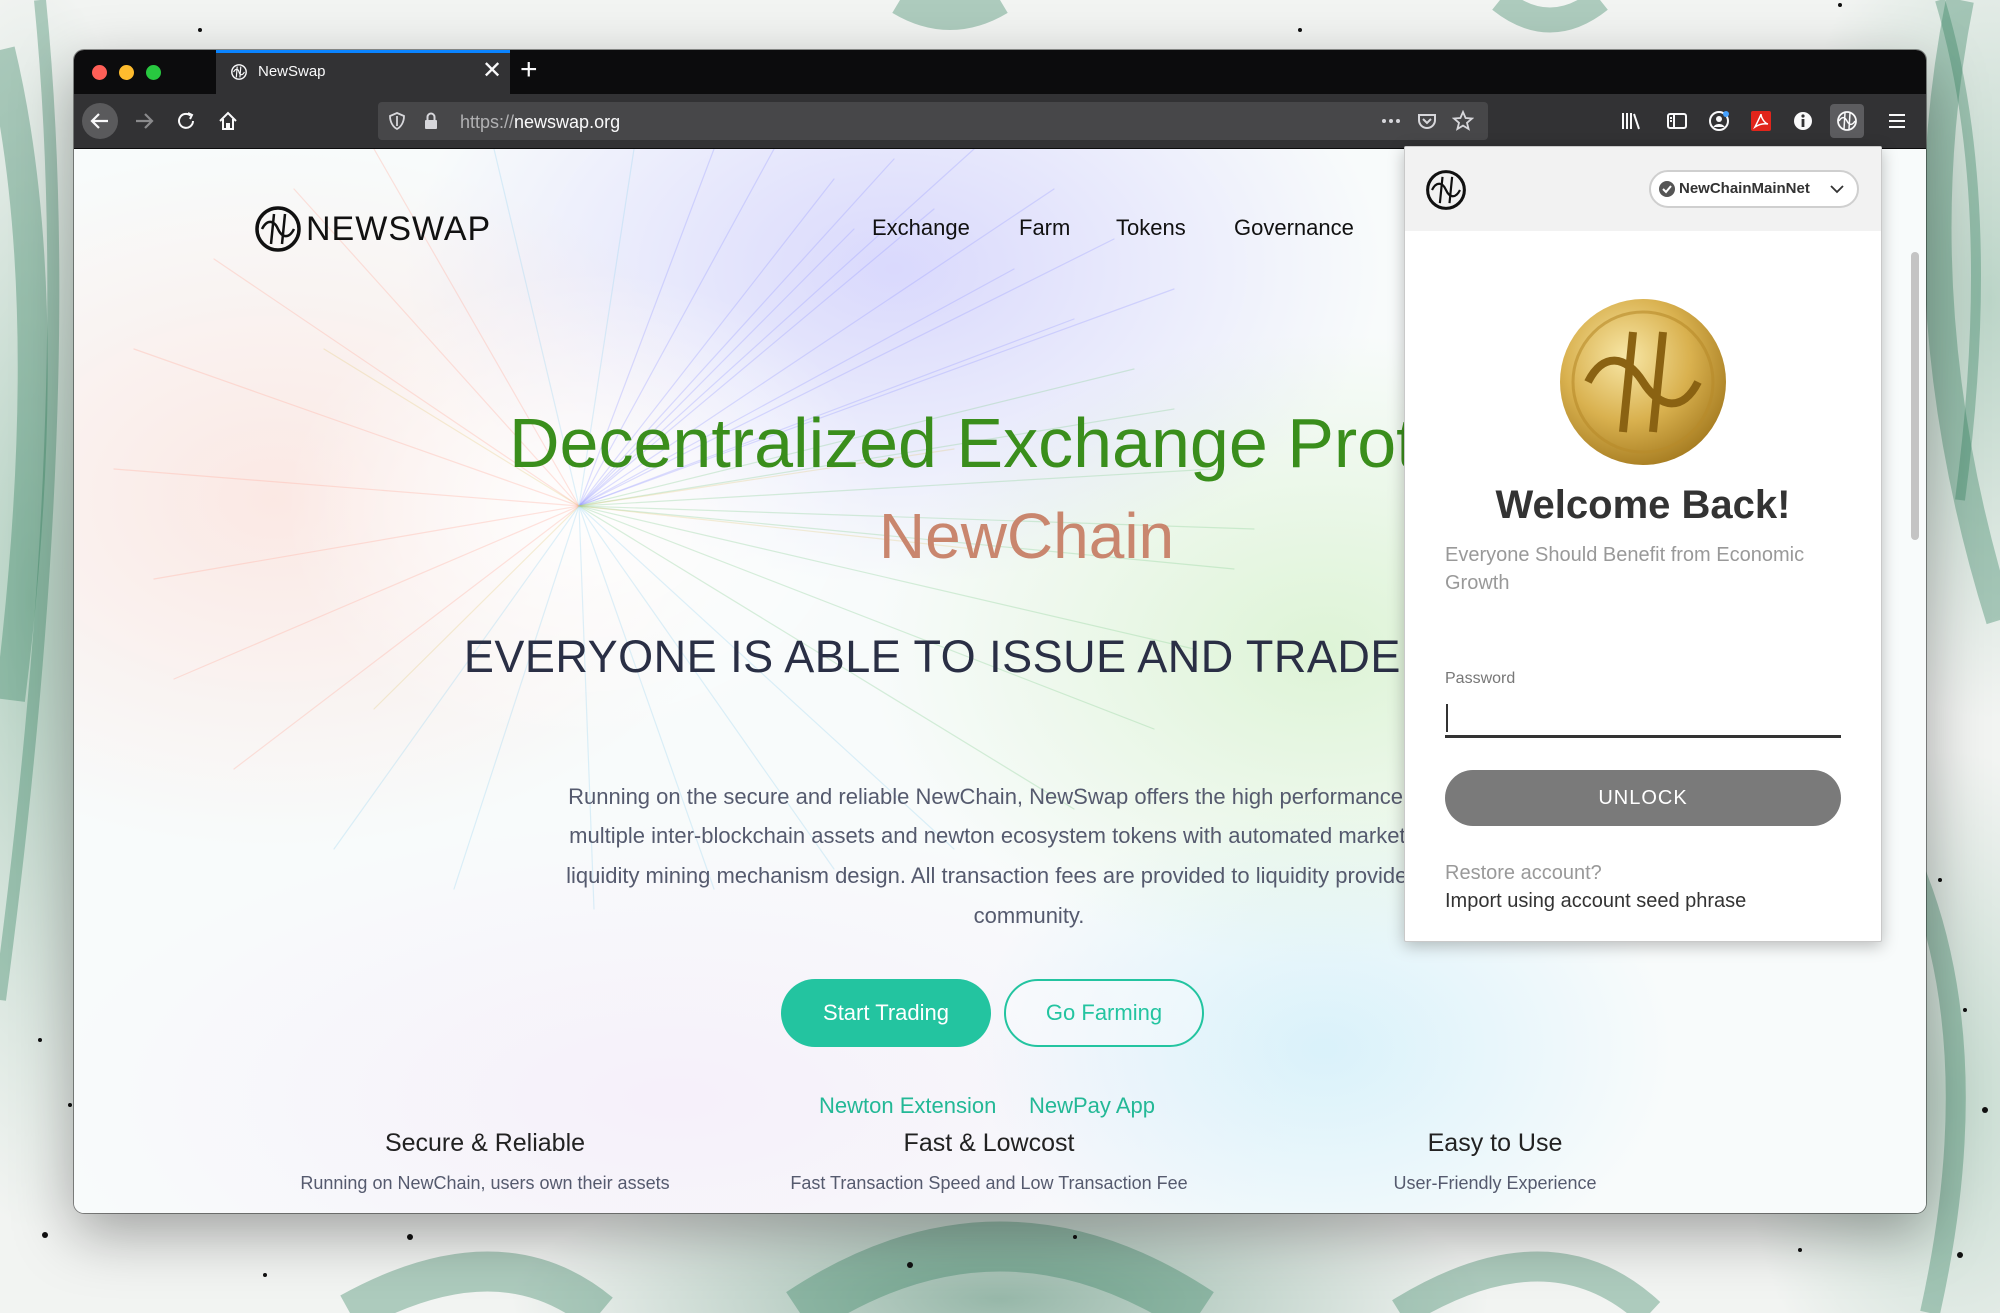  Describe the element at coordinates (933, 121) in the screenshot. I see `address-bar: https://newswap.org` at that location.